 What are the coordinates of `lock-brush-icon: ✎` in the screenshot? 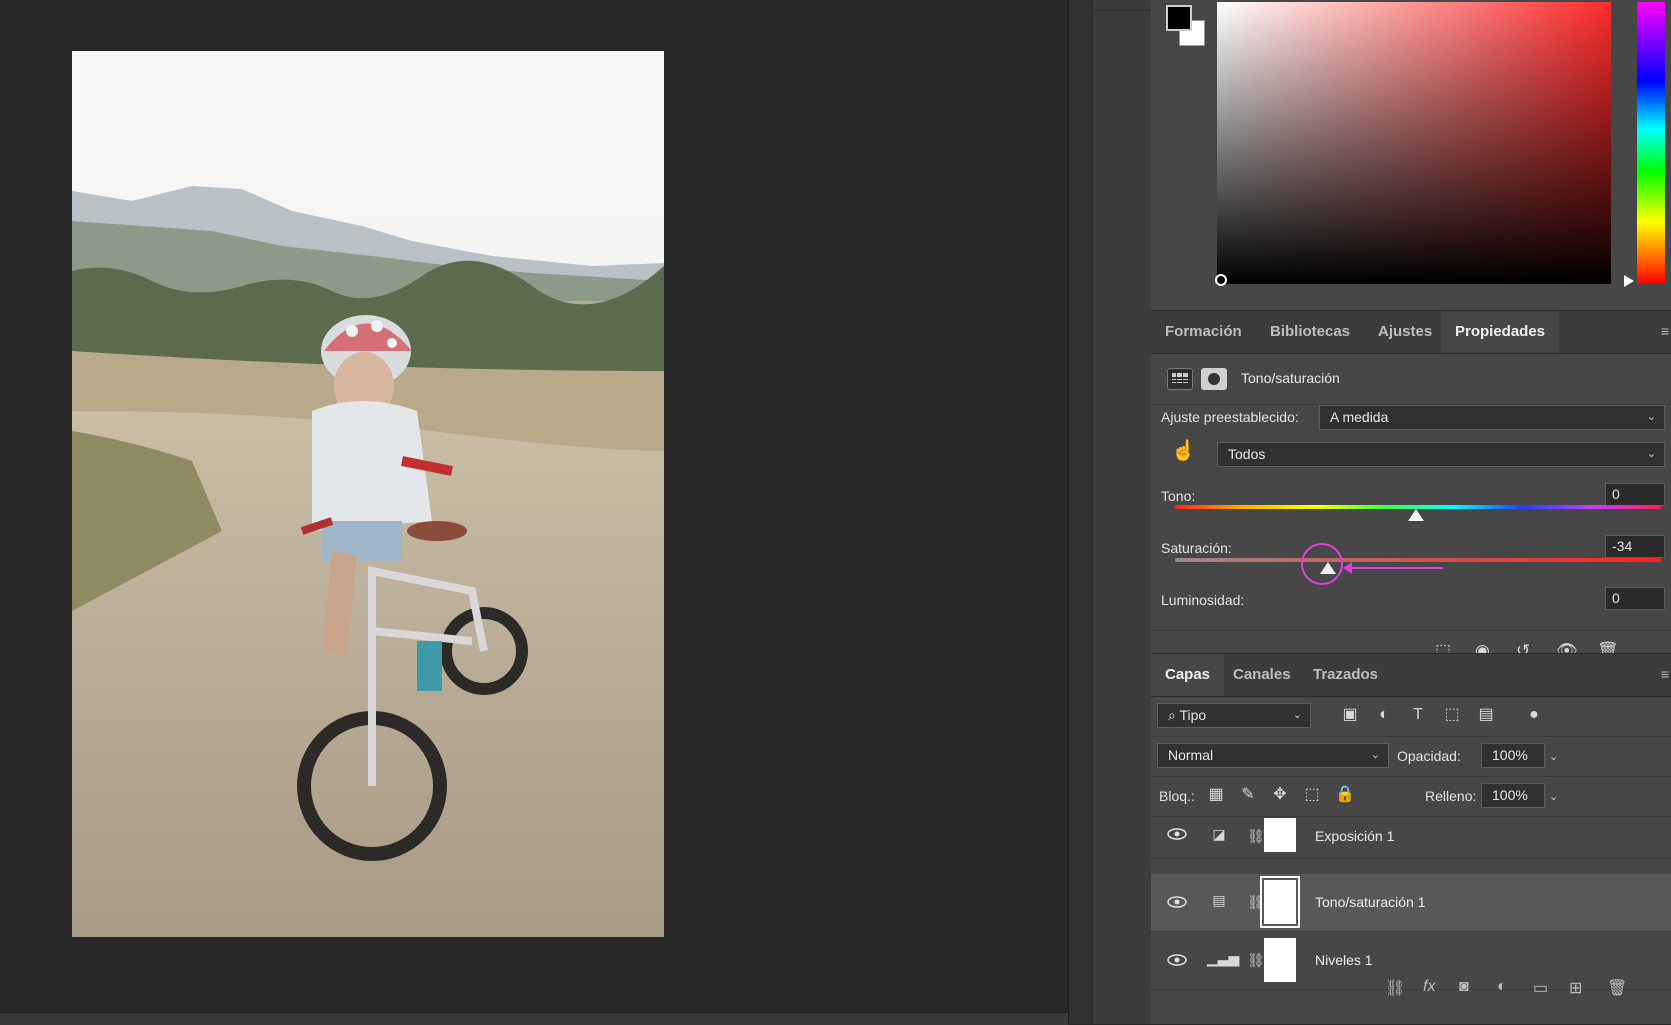 It's located at (1248, 795).